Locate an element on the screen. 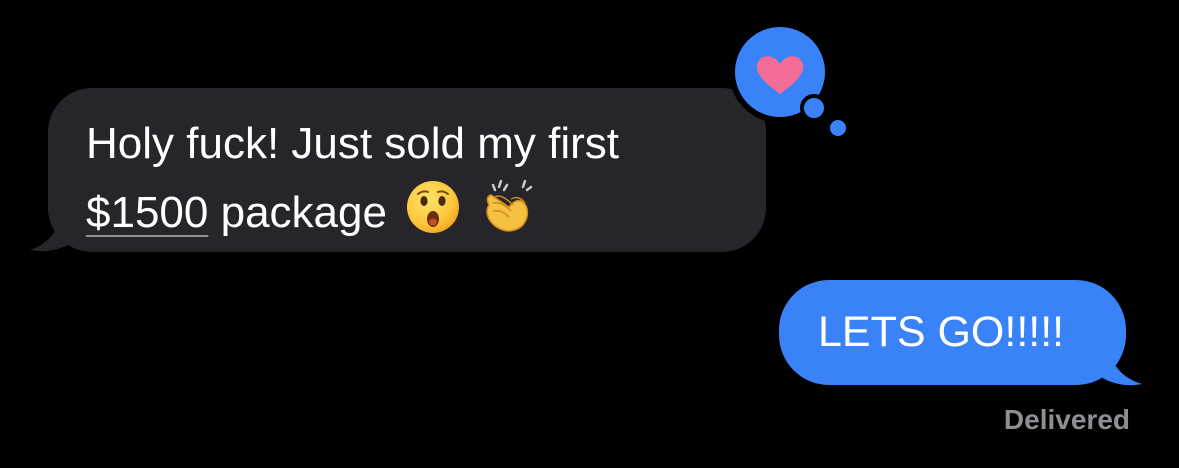 The height and width of the screenshot is (468, 1179). delivery-status: Delivered is located at coordinates (1066, 419).